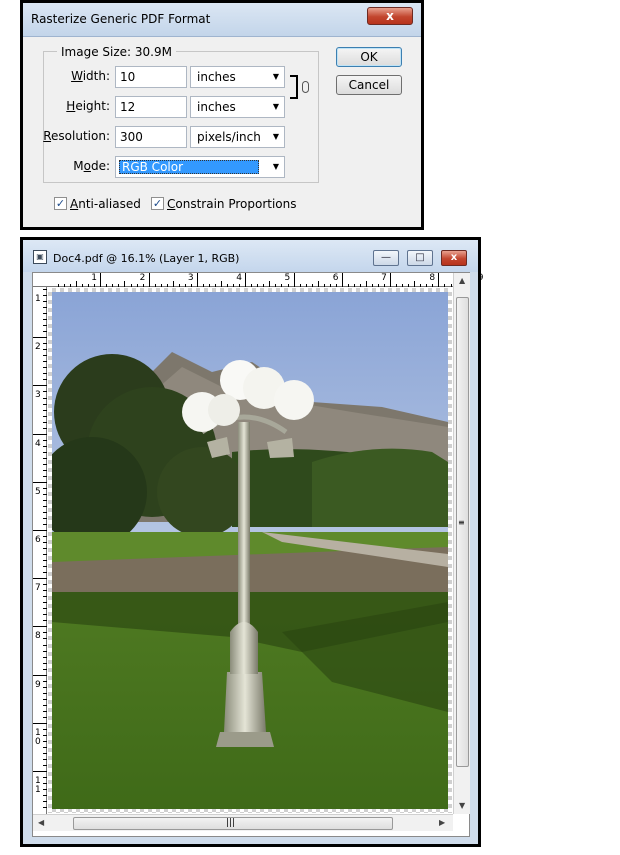  What do you see at coordinates (258, 280) in the screenshot?
I see `horizontal-ruler: 1 2 3 4 5 6 7 8 9` at bounding box center [258, 280].